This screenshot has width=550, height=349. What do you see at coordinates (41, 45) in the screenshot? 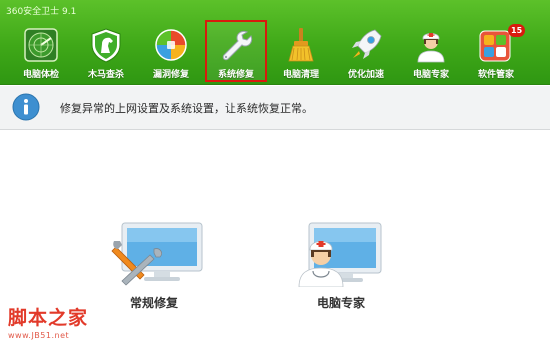
I see `radar-check-icon` at bounding box center [41, 45].